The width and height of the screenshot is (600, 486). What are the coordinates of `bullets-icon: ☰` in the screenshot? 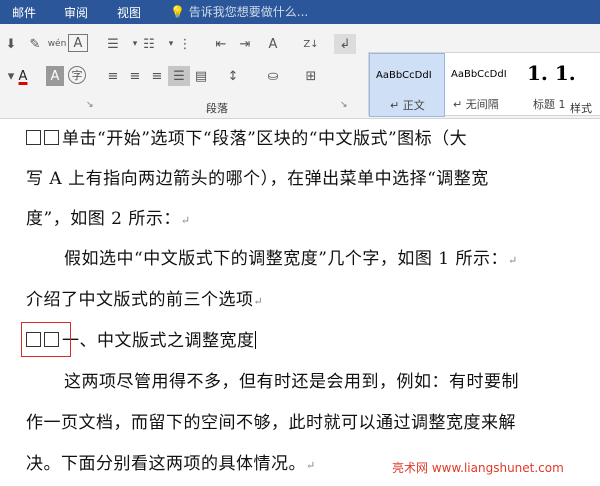 It's located at (113, 44).